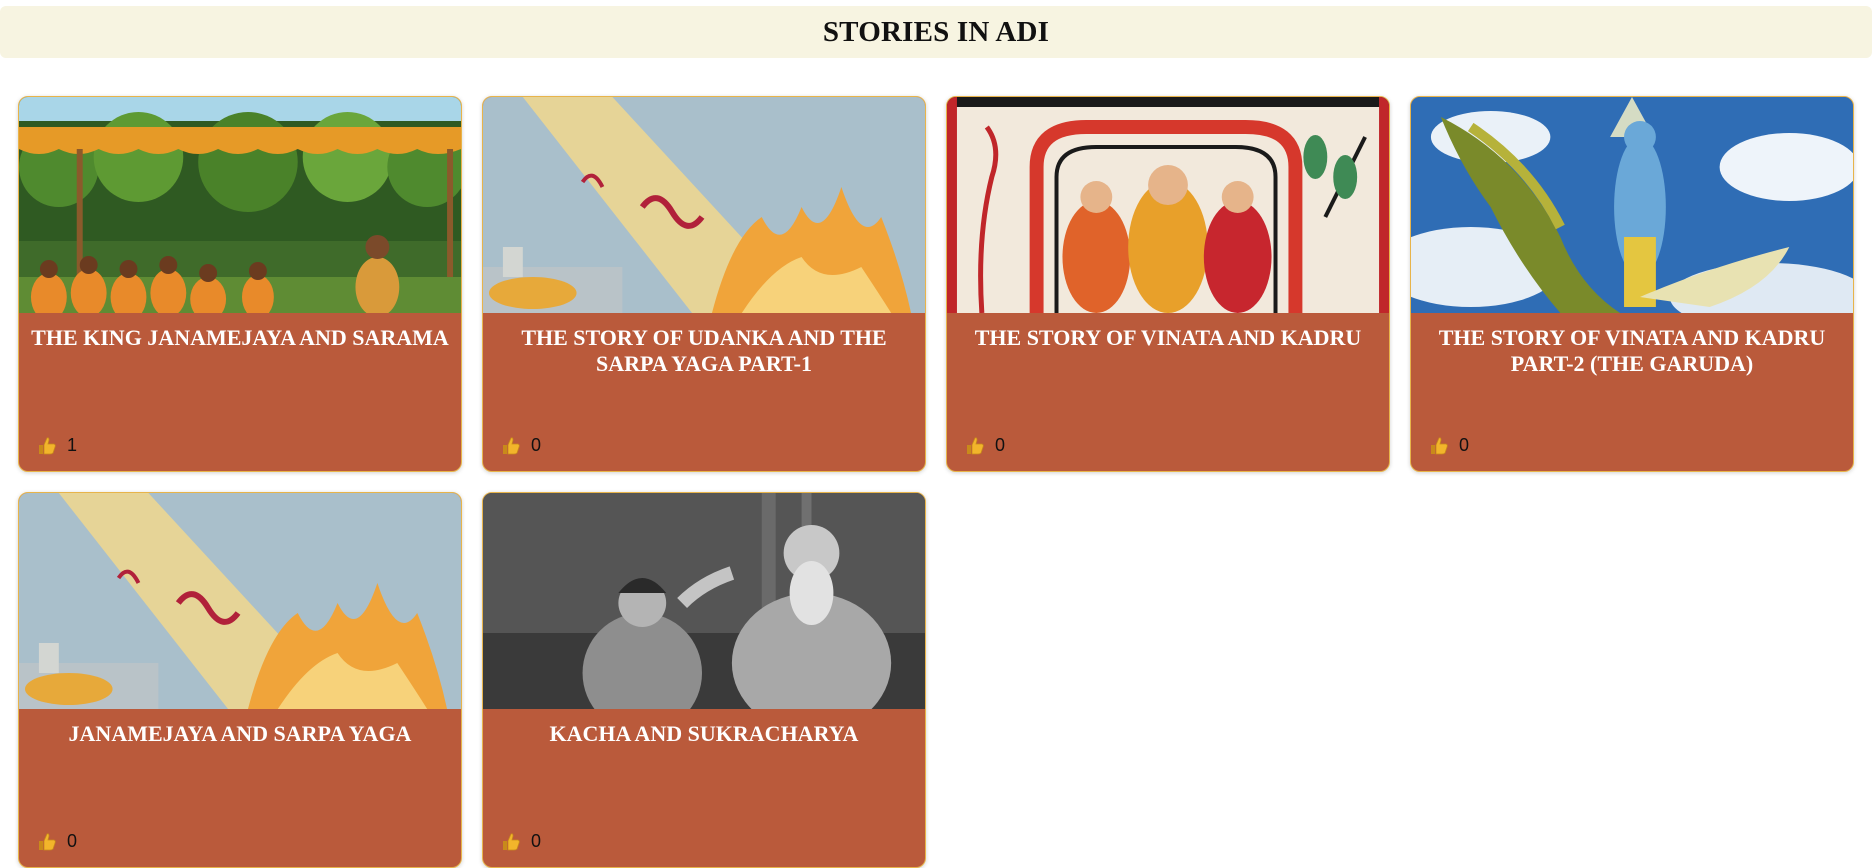 The image size is (1872, 868). I want to click on like-count-value: 1, so click(72, 445).